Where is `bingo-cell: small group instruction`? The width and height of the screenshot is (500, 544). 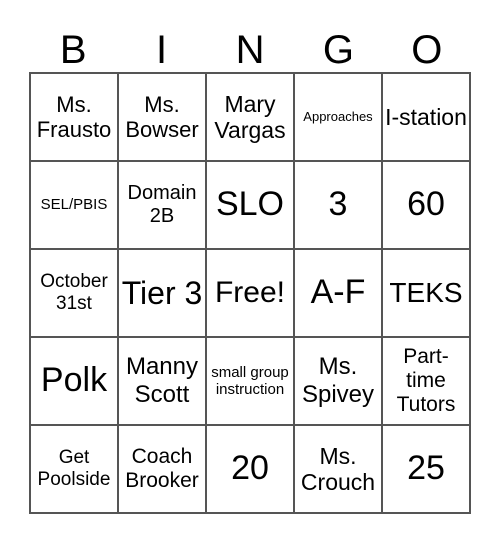
bingo-cell: small group instruction is located at coordinates (250, 381).